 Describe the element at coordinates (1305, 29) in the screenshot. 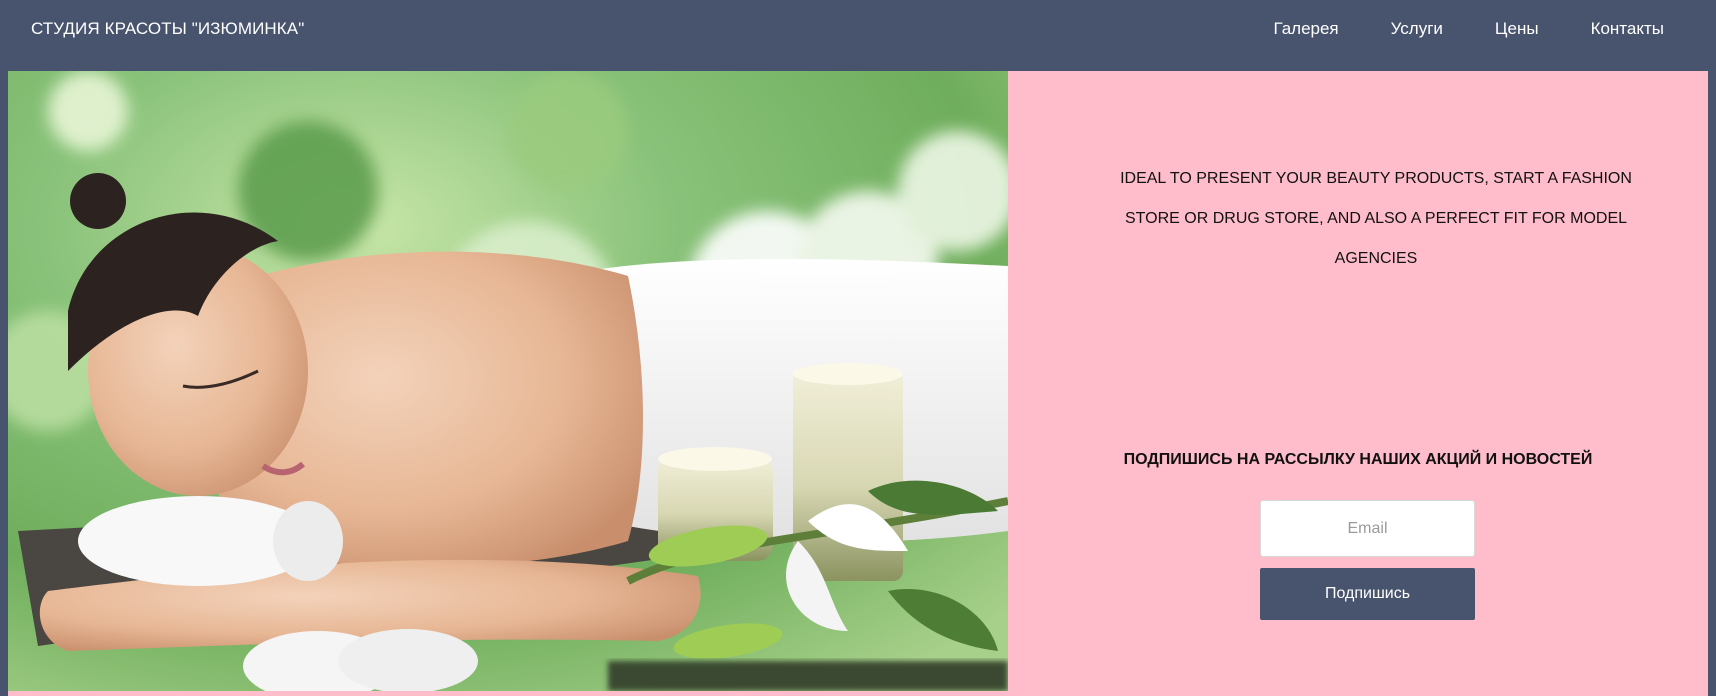

I see `nav-link-gallery: Галерея` at that location.